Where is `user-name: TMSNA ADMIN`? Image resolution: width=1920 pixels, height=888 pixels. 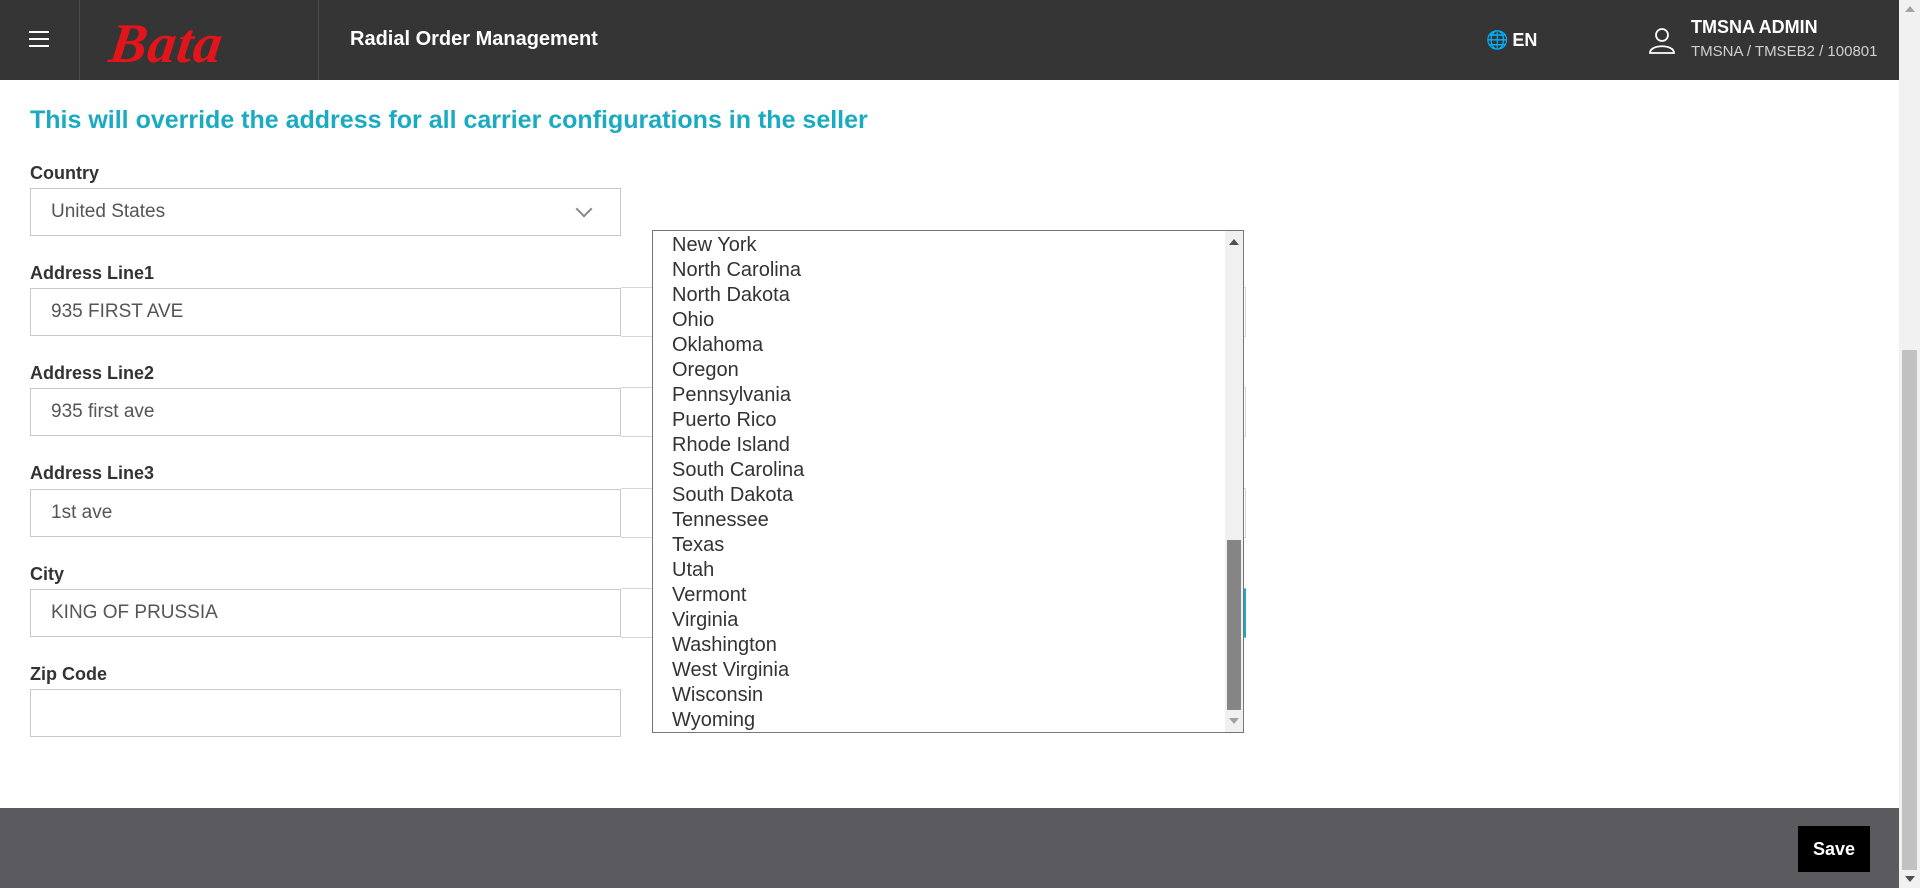 user-name: TMSNA ADMIN is located at coordinates (1754, 27).